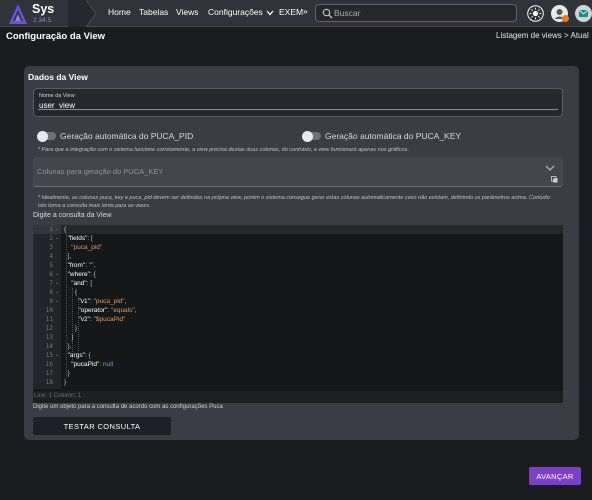 This screenshot has width=592, height=500. I want to click on code-line: "pucaPid": null, so click(92, 364).